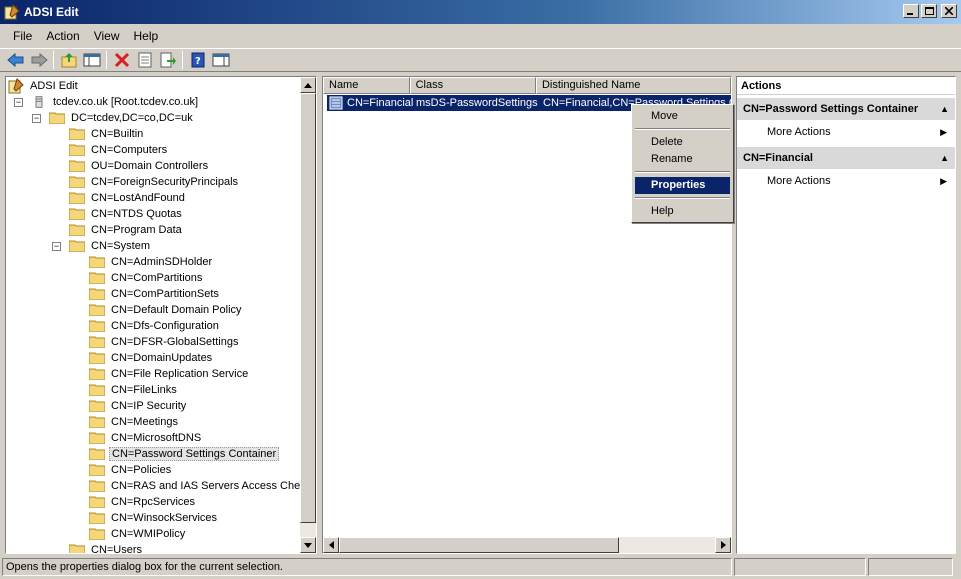 This screenshot has width=961, height=579. Describe the element at coordinates (480, 60) in the screenshot. I see `toolbar: ?` at that location.